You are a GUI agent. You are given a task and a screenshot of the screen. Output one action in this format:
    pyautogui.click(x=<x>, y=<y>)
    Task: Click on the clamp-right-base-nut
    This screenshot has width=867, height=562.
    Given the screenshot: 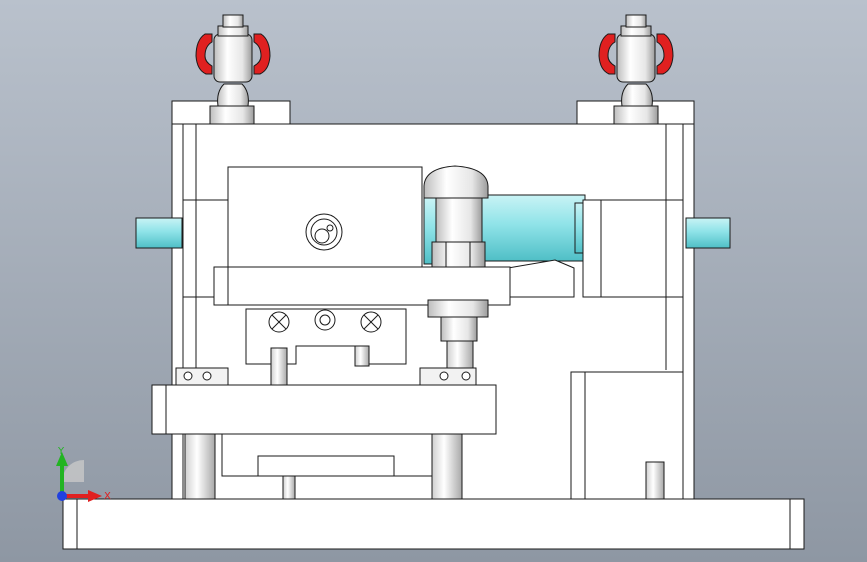 What is the action you would take?
    pyautogui.click(x=636, y=115)
    